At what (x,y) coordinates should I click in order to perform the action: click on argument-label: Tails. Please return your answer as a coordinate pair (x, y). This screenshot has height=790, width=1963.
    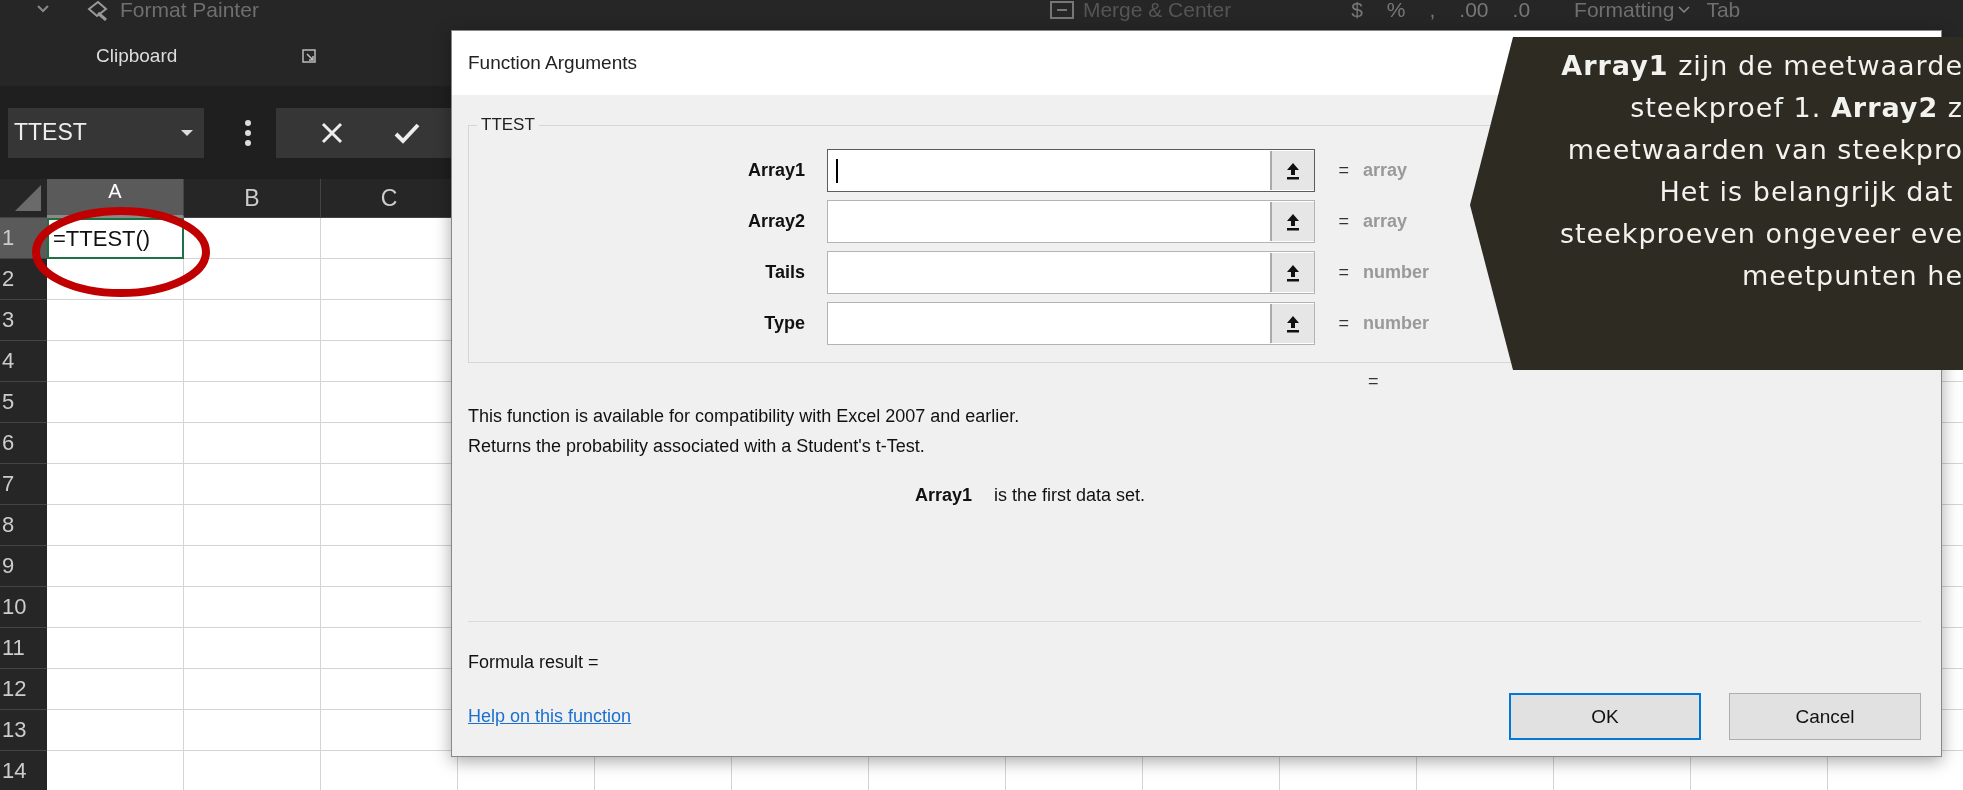
    Looking at the image, I should click on (785, 272).